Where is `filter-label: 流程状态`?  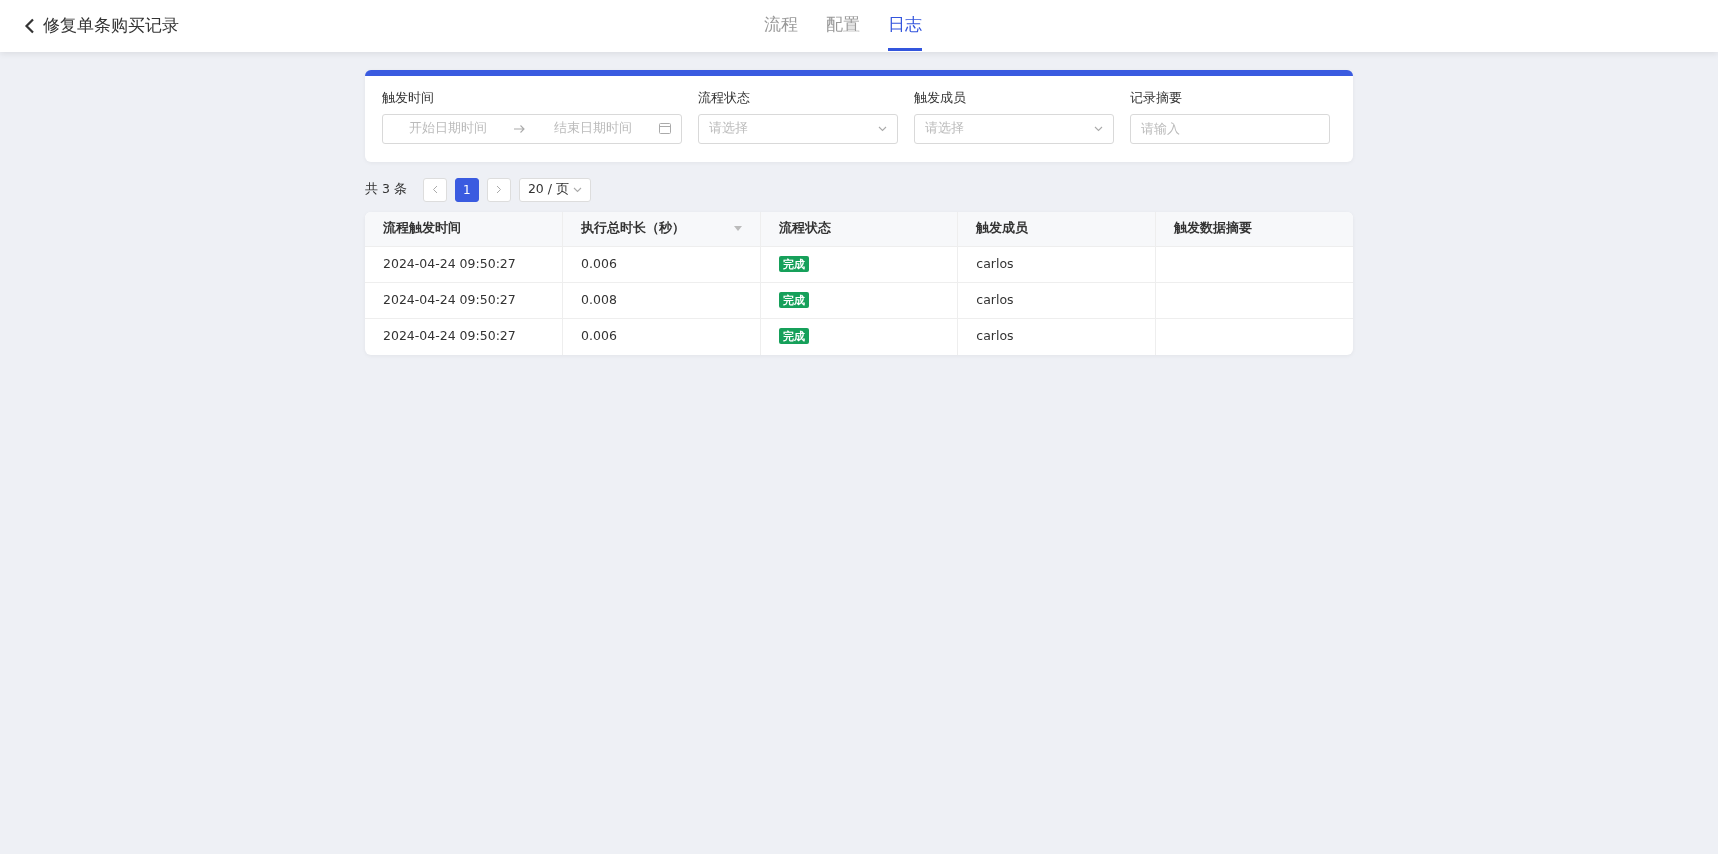
filter-label: 流程状态 is located at coordinates (724, 98).